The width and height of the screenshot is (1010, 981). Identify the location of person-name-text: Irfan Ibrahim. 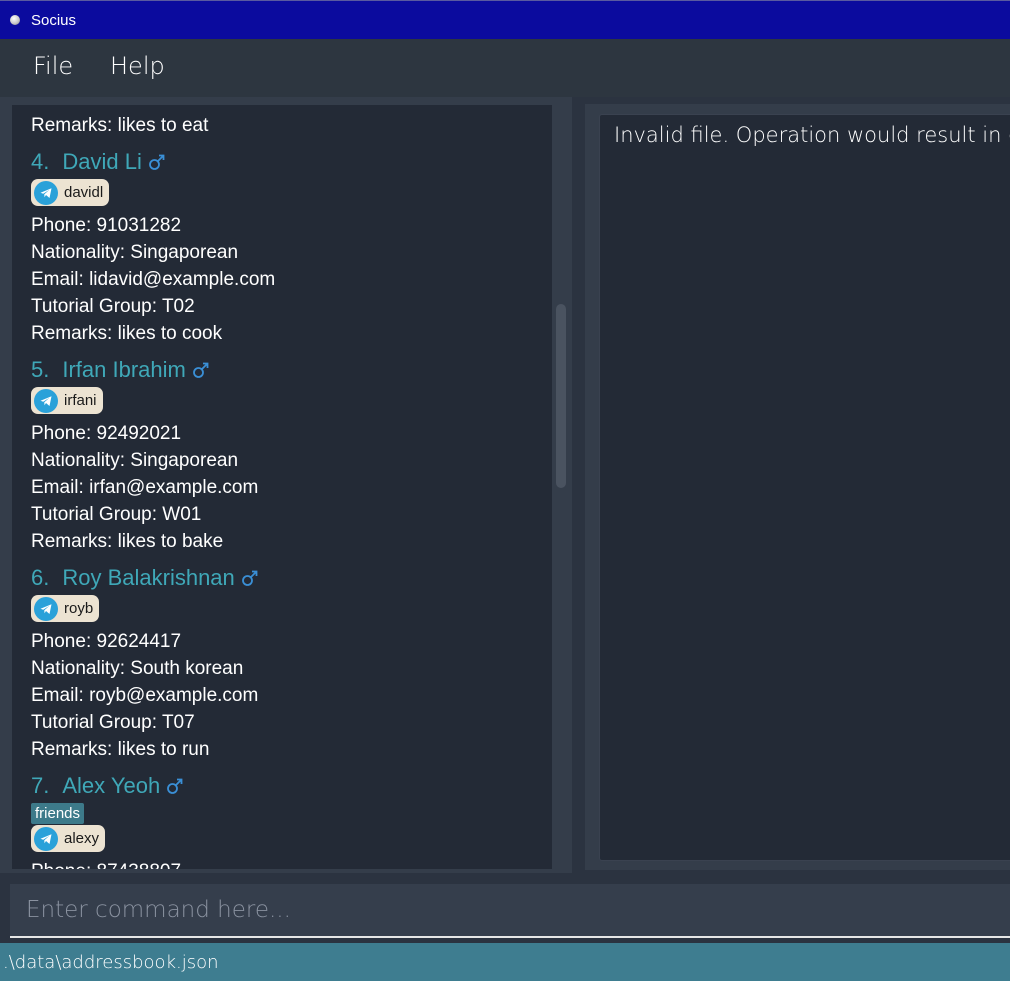
(124, 369).